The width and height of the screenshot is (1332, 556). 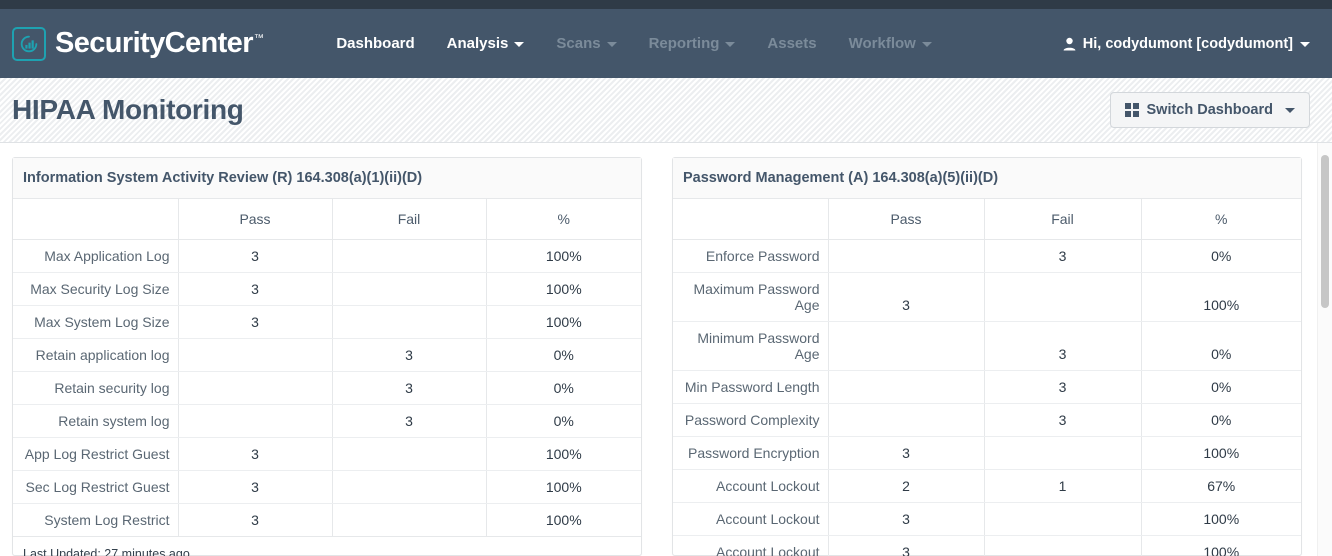 I want to click on nav-item-label: Reporting, so click(x=684, y=43).